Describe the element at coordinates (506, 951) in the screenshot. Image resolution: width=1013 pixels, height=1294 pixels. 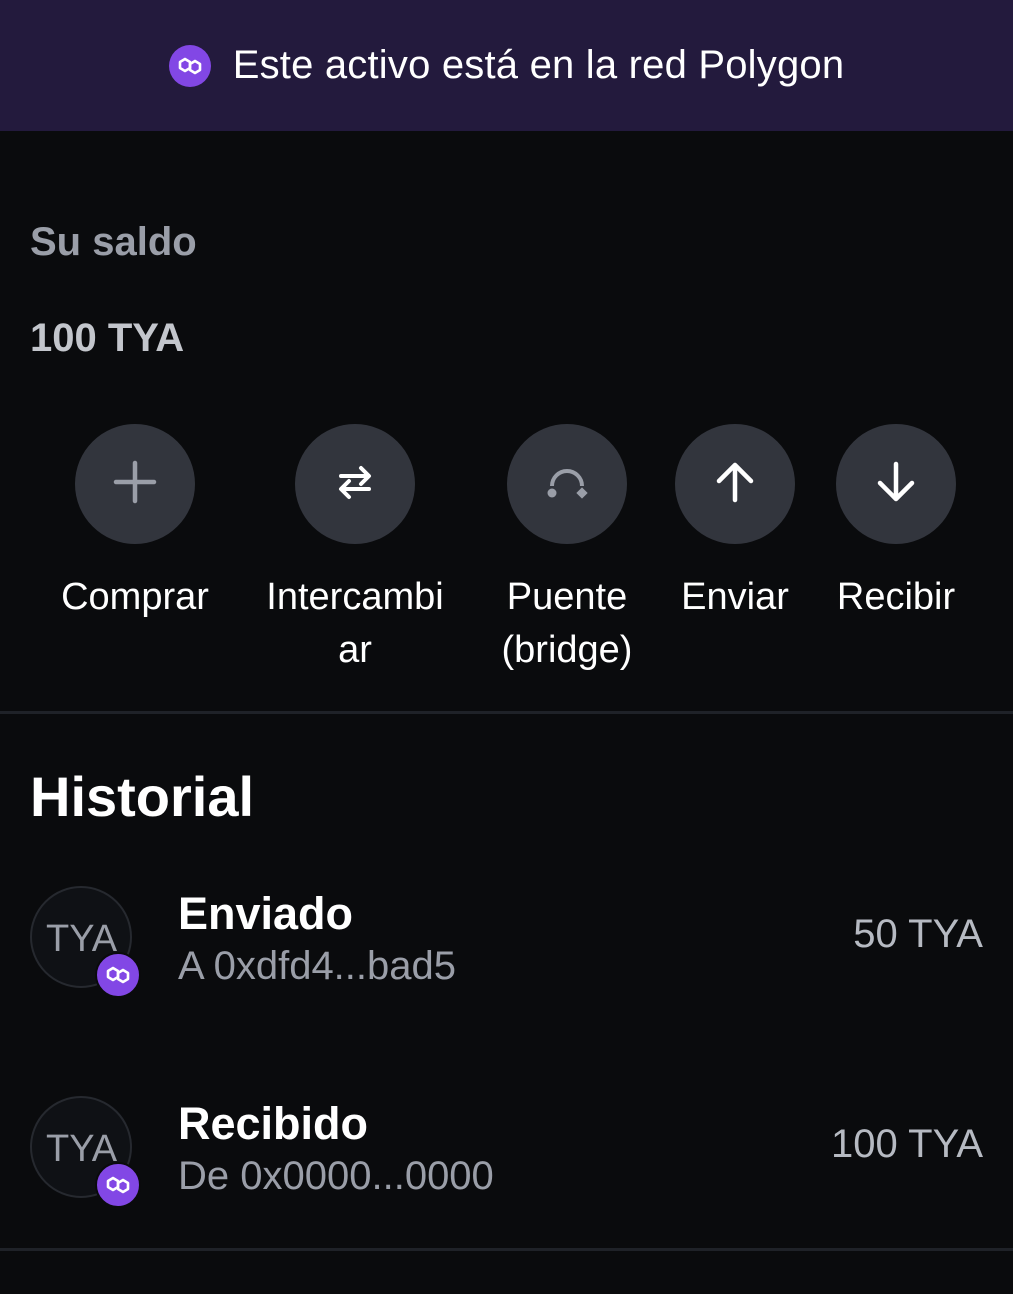
I see `history-item: TYA Enviado A 0xdfd4...bad5 50 TYA` at that location.